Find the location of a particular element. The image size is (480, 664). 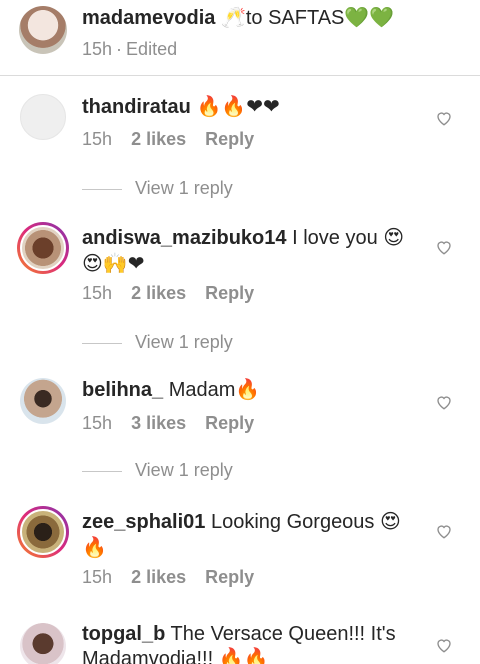

comment-username: thandiratau is located at coordinates (136, 107).